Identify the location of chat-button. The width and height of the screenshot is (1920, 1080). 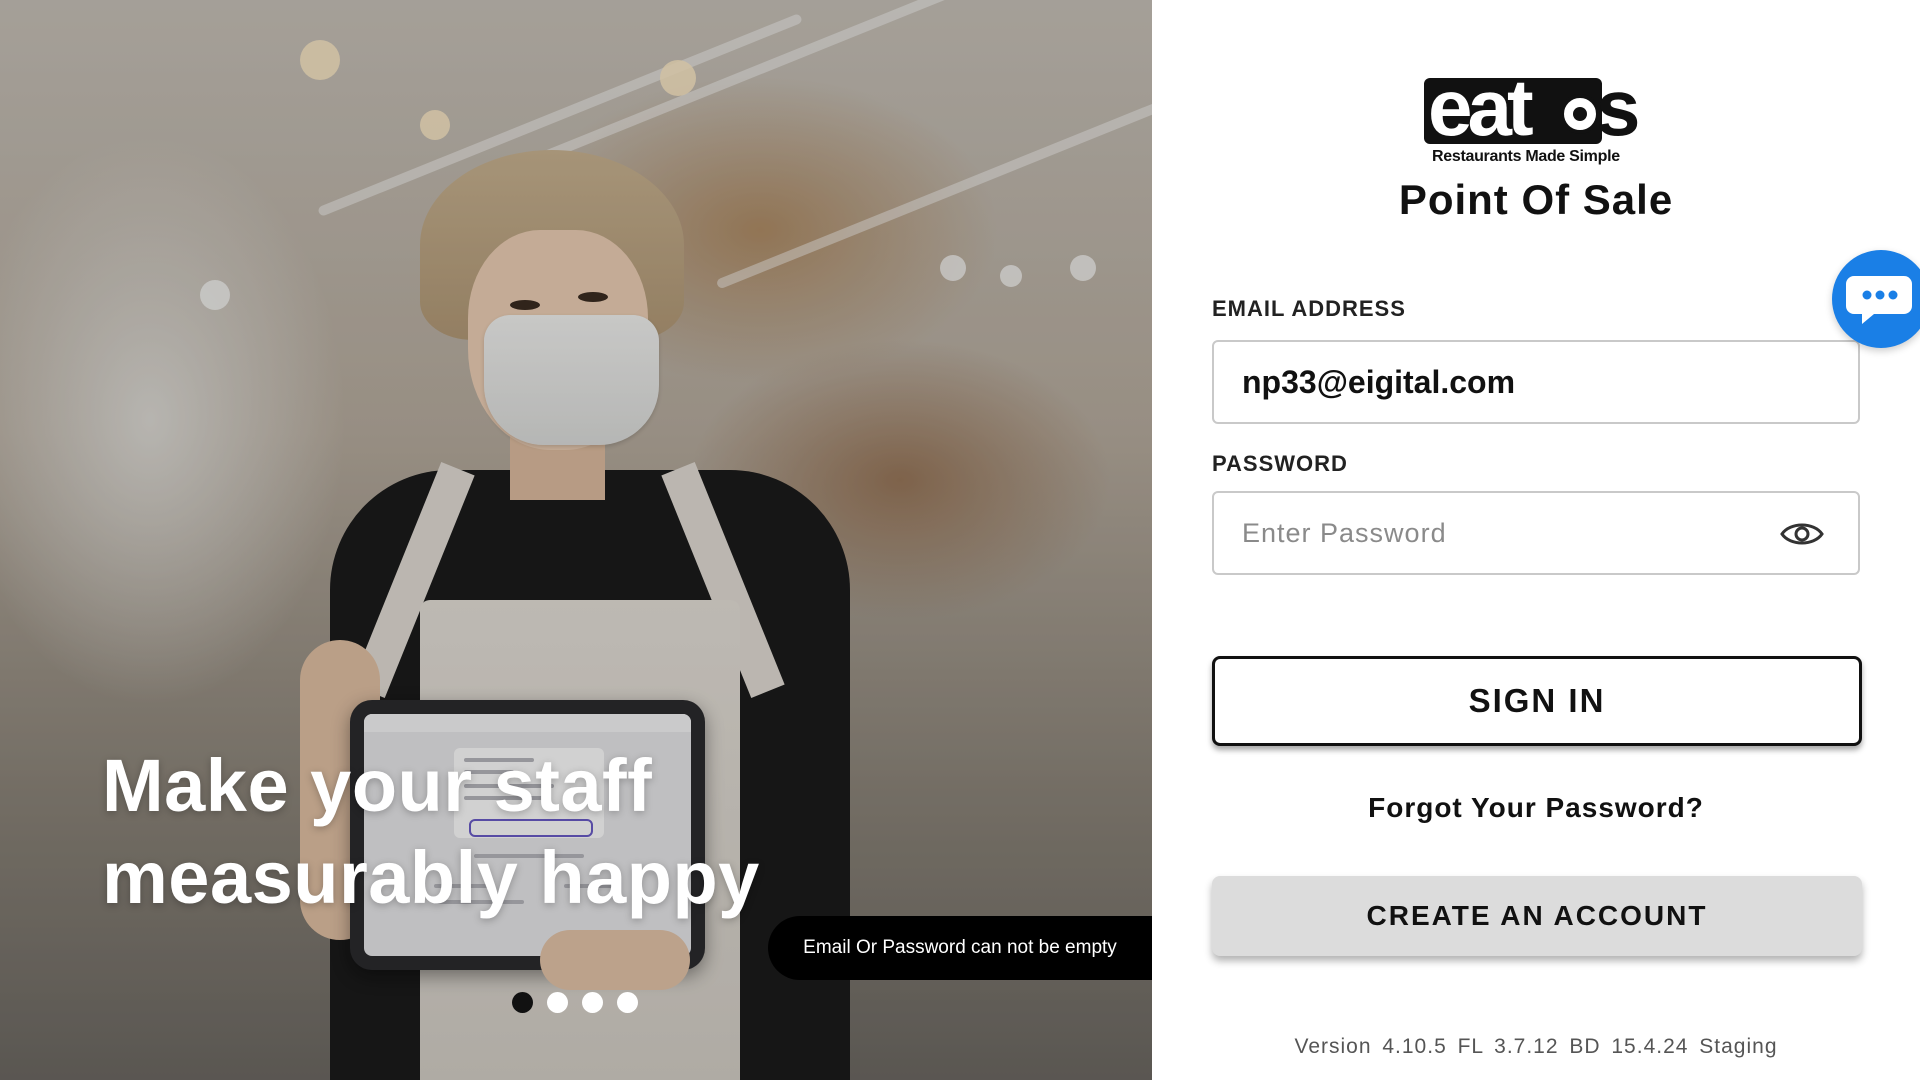
(1876, 299).